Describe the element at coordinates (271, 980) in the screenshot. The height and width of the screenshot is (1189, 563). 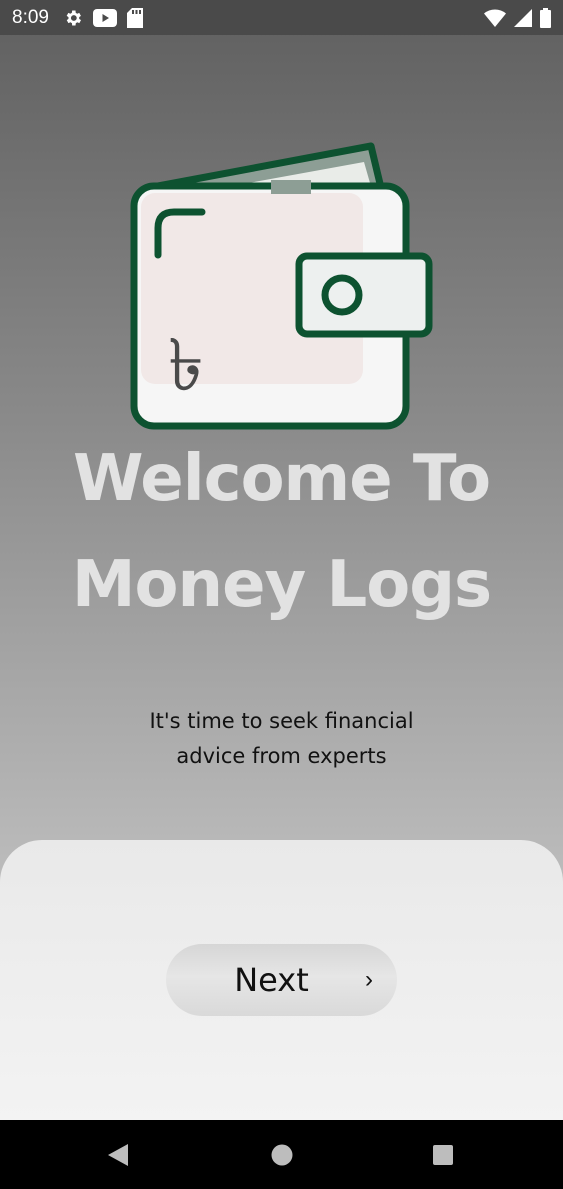
I see `next-button-label: Next` at that location.